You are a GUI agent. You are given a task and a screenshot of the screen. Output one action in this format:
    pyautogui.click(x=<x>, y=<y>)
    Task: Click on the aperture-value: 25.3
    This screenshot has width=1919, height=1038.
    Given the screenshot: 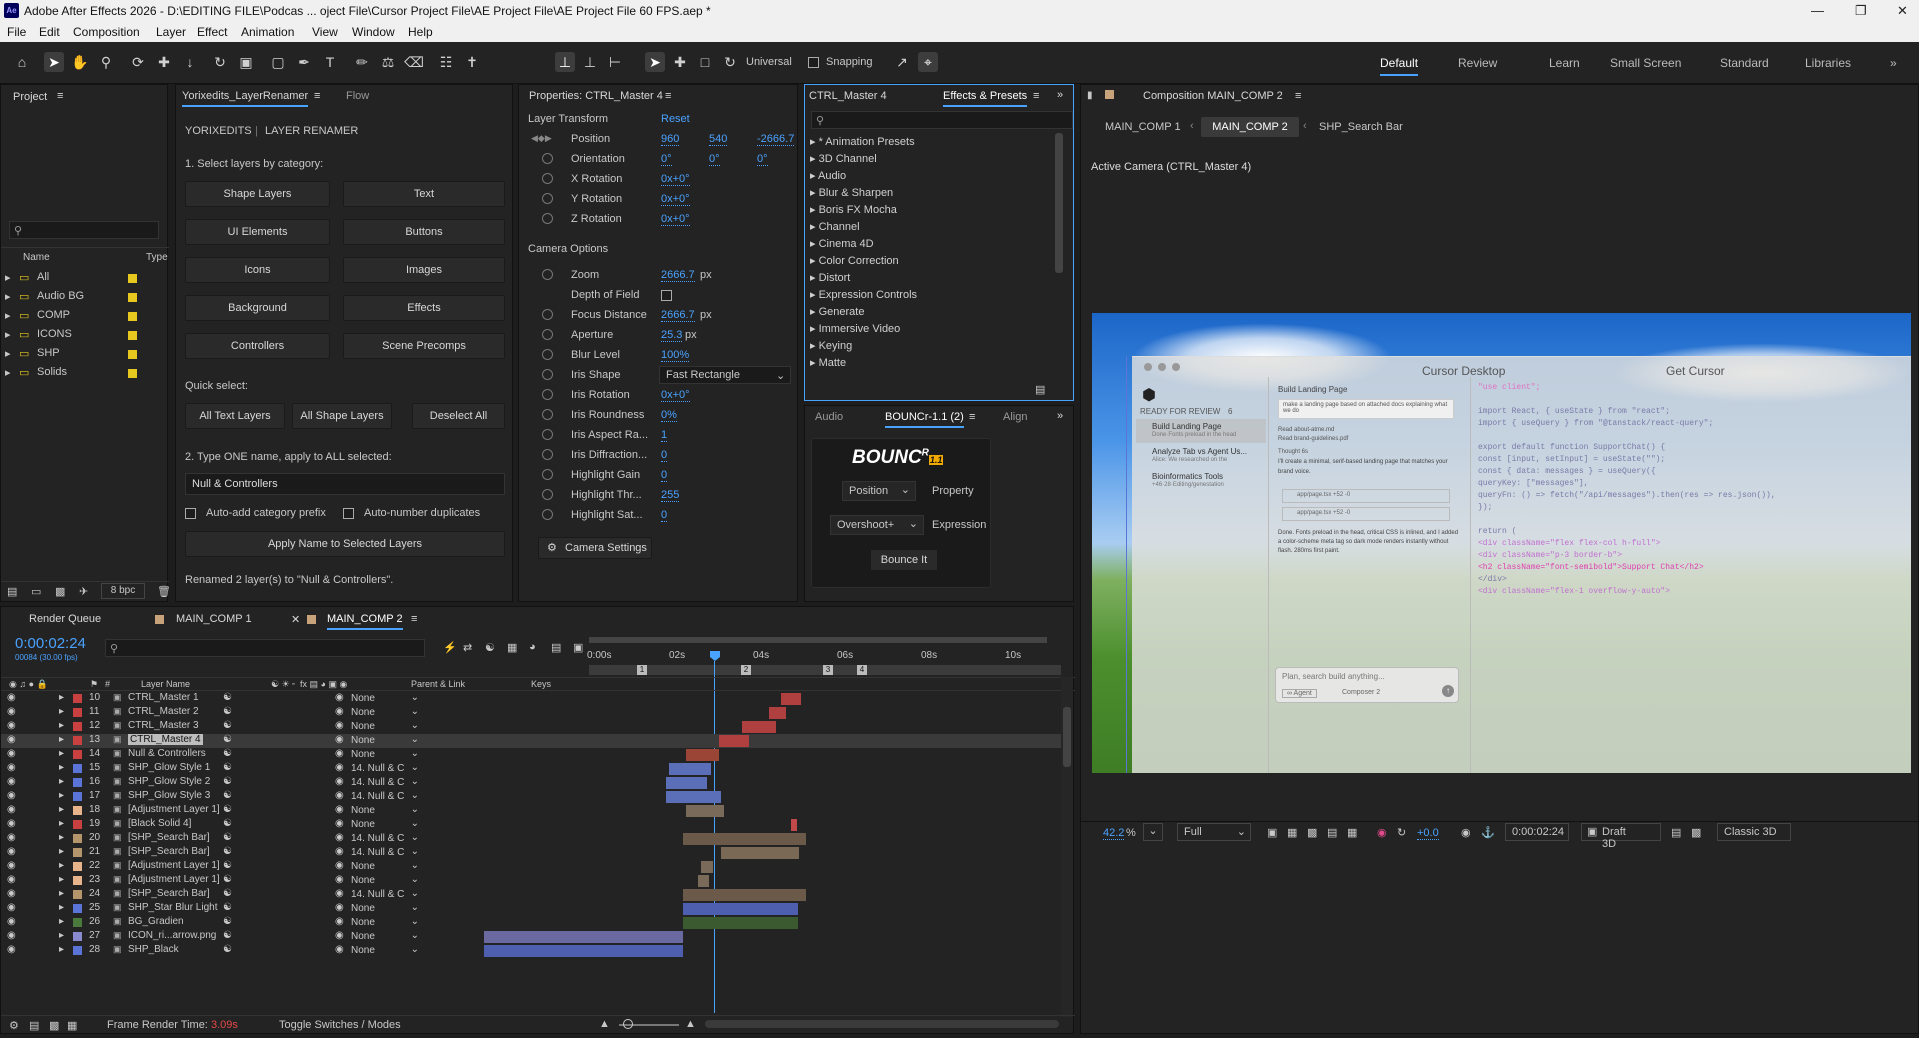 What is the action you would take?
    pyautogui.click(x=672, y=335)
    